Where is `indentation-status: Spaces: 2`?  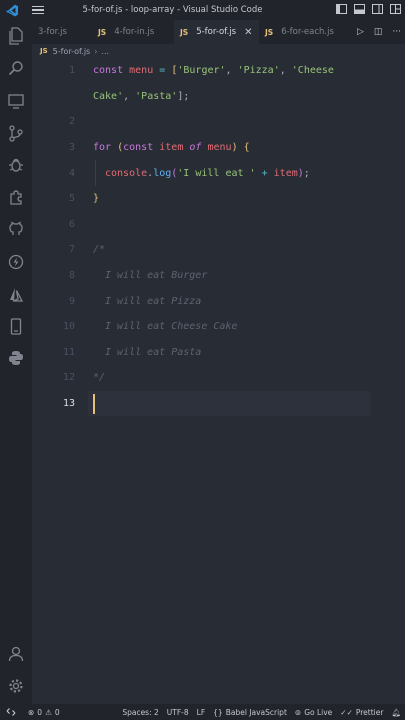 indentation-status: Spaces: 2 is located at coordinates (140, 712).